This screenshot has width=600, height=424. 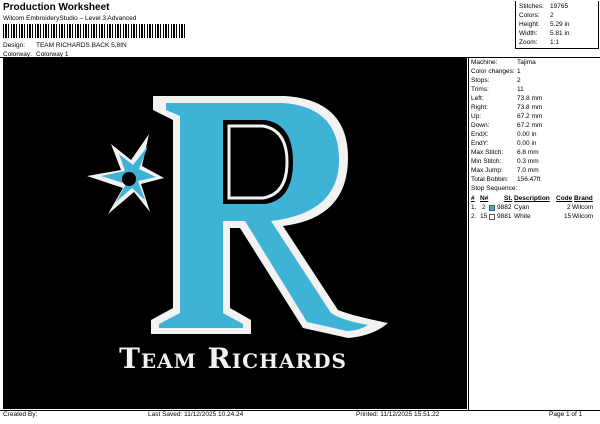 What do you see at coordinates (494, 188) in the screenshot?
I see `stop-sequence-title: Stop Sequence:` at bounding box center [494, 188].